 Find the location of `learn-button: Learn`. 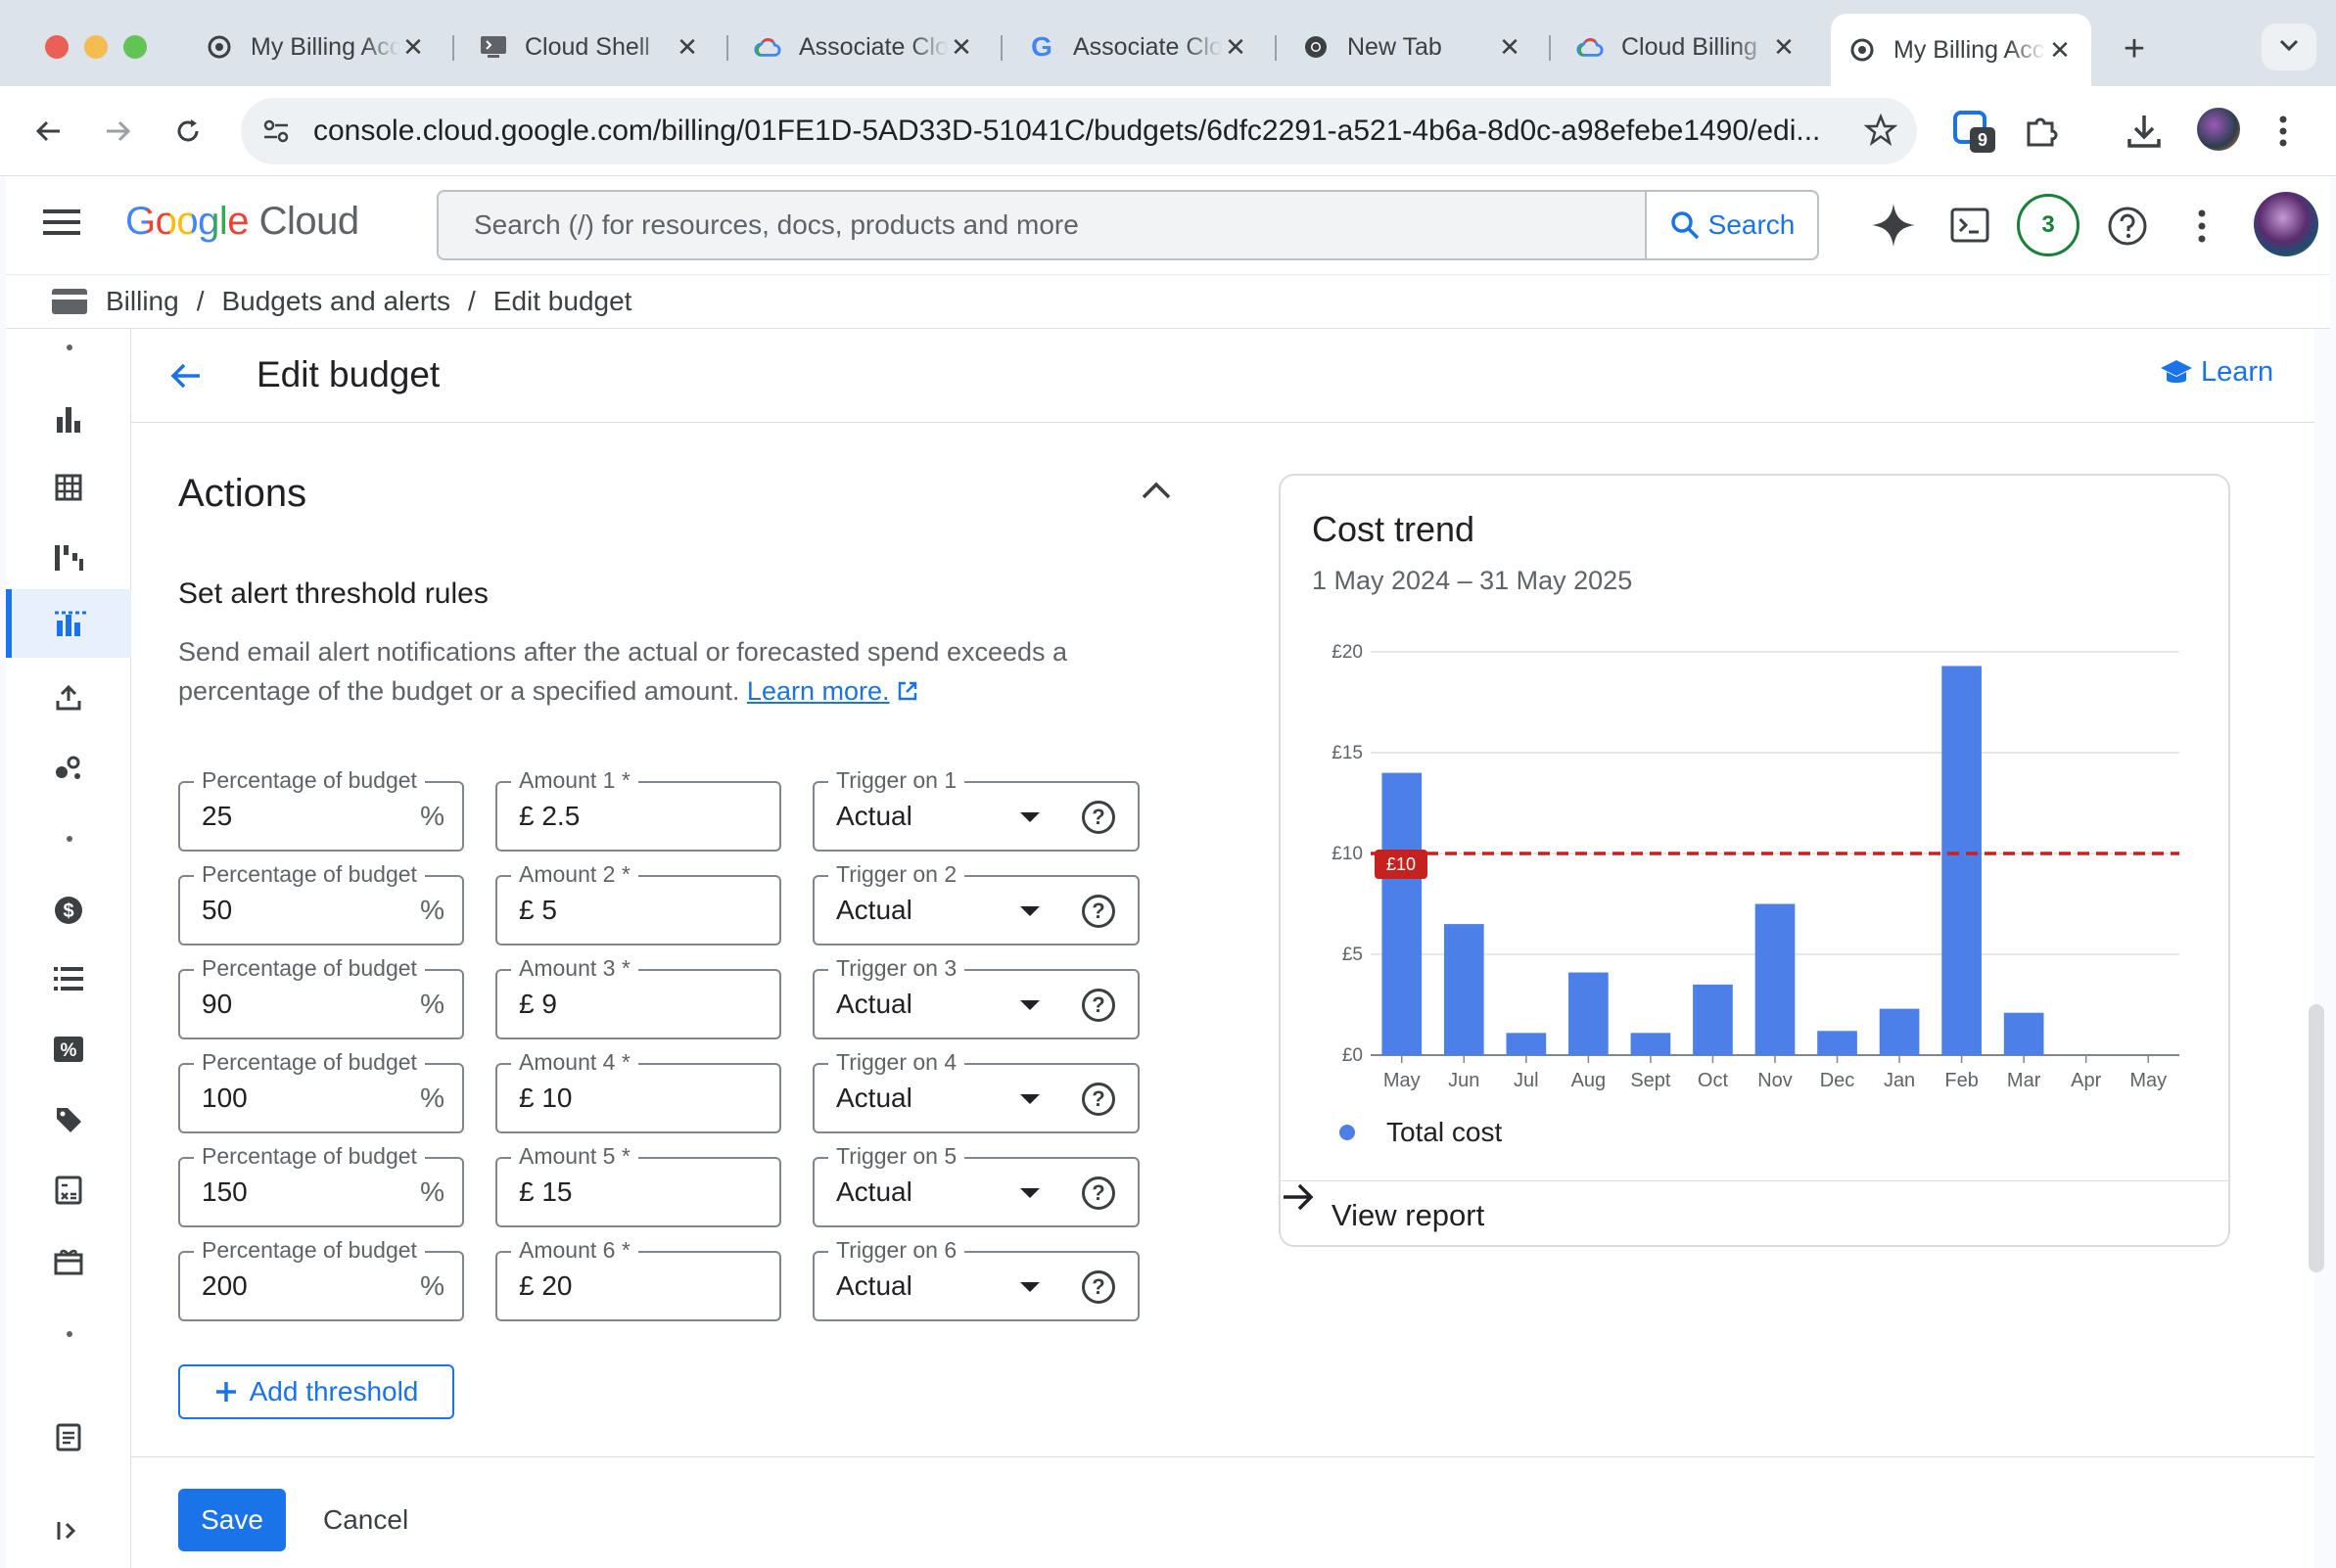

learn-button: Learn is located at coordinates (2216, 372).